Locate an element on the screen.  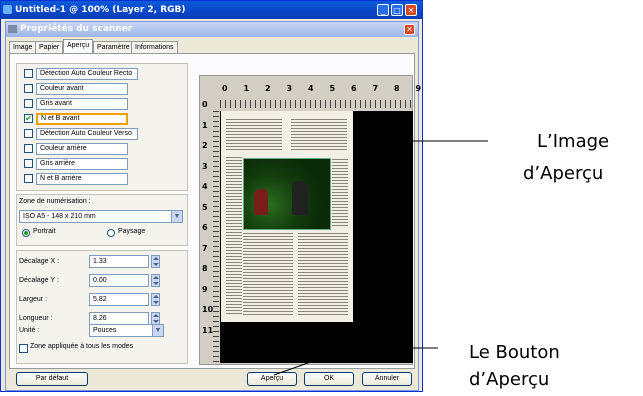
preview-button-callout-line is located at coordinates (312, 361).